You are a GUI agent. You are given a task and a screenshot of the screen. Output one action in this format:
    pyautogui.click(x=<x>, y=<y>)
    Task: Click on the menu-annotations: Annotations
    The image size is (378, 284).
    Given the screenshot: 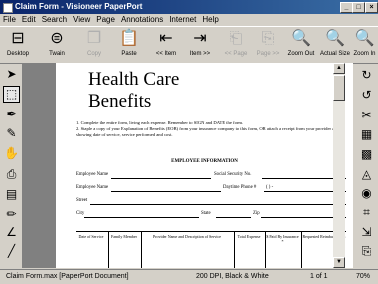 What is the action you would take?
    pyautogui.click(x=142, y=20)
    